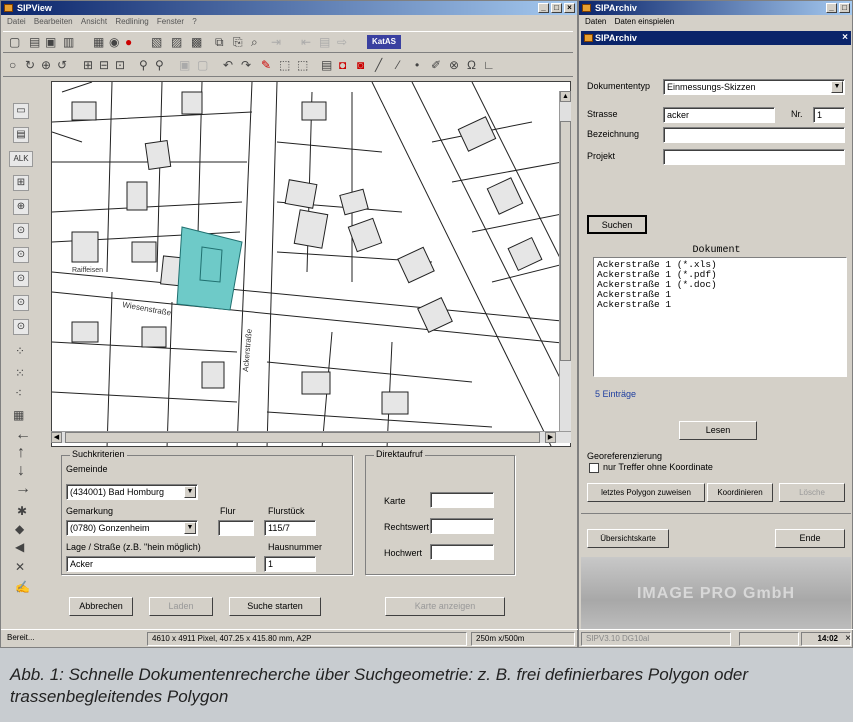 The width and height of the screenshot is (853, 722). I want to click on hochwert-field, so click(462, 552).